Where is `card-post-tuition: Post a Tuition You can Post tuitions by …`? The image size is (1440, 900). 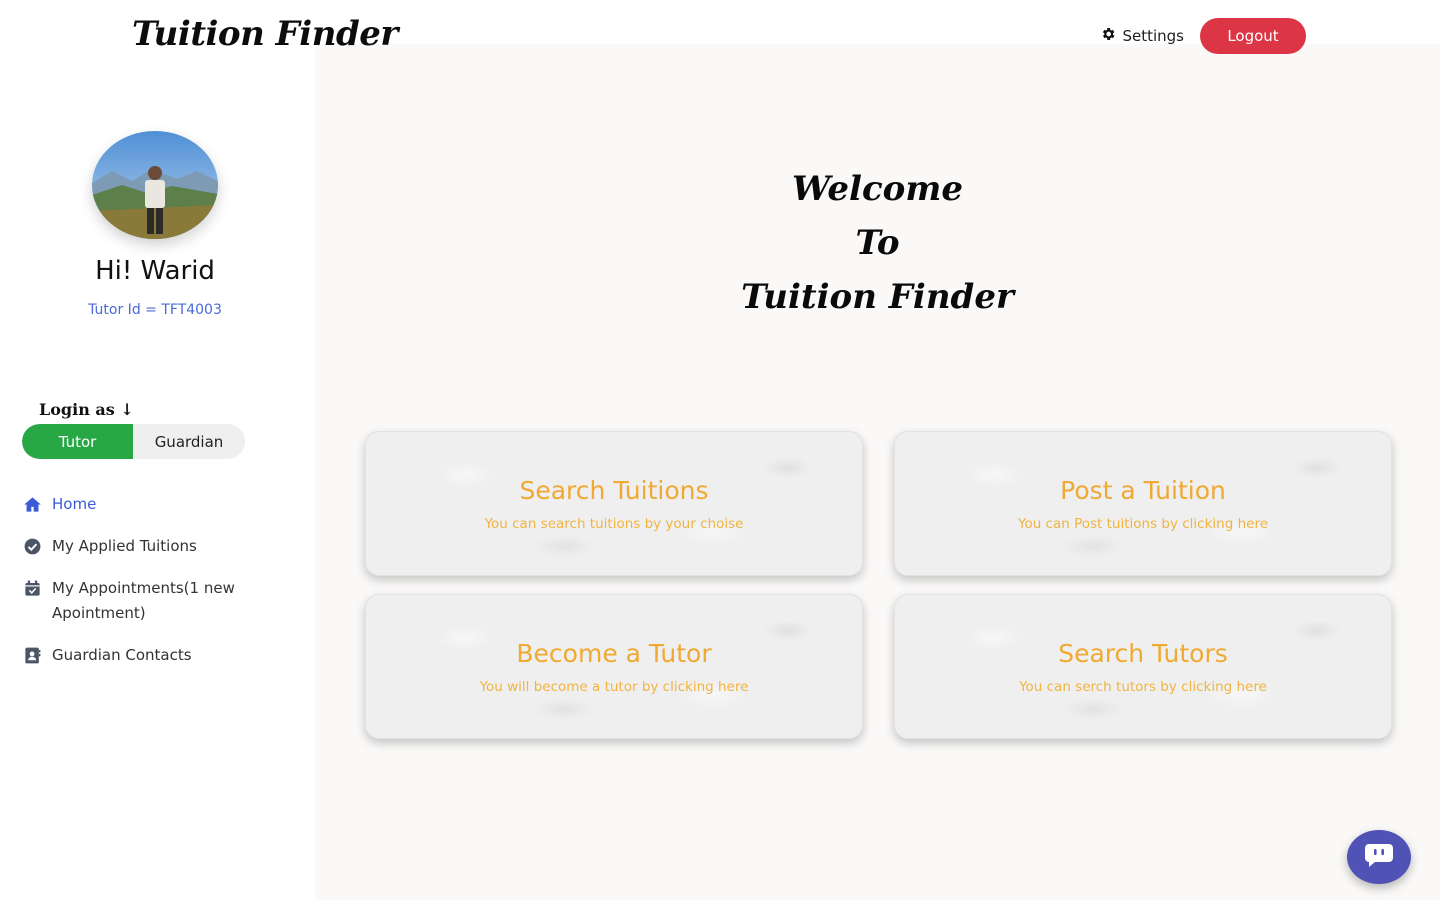
card-post-tuition: Post a Tuition You can Post tuitions by … is located at coordinates (1143, 503).